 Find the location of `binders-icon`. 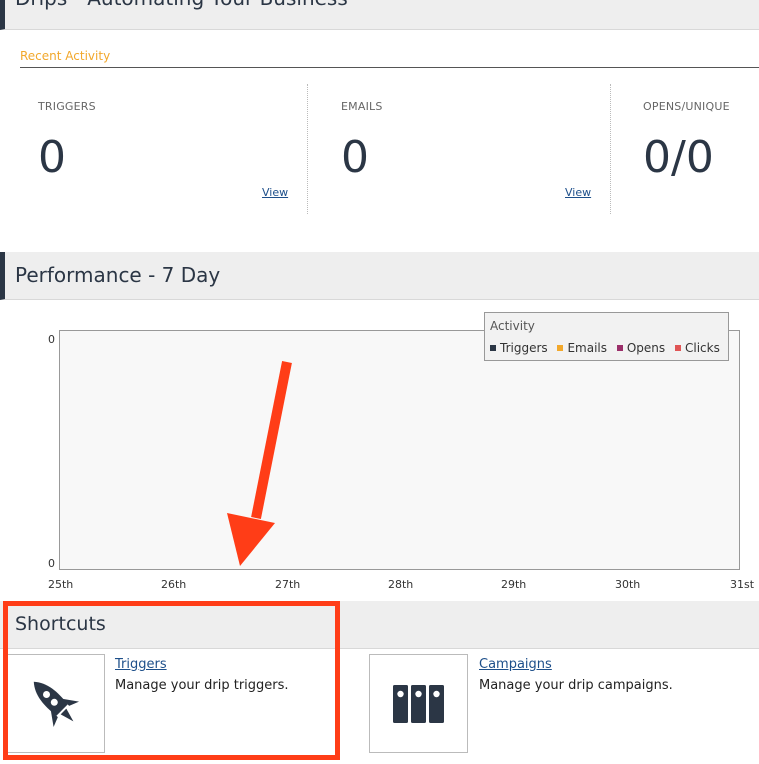

binders-icon is located at coordinates (418, 704).